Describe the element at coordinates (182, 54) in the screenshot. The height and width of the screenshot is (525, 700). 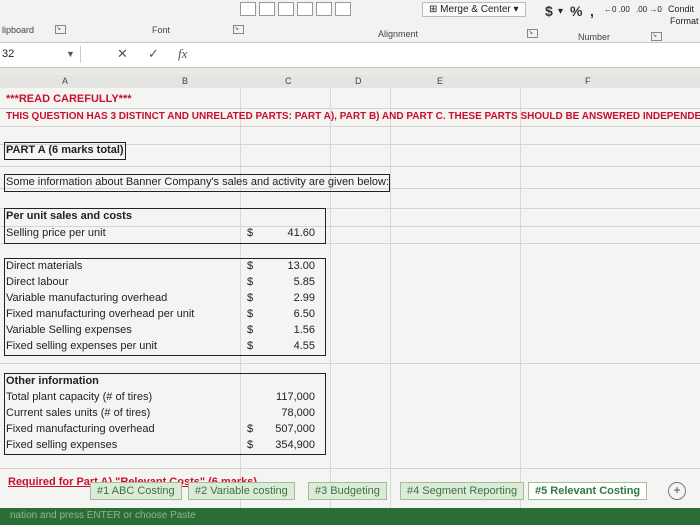
I see `insert-function-icon: fx` at that location.